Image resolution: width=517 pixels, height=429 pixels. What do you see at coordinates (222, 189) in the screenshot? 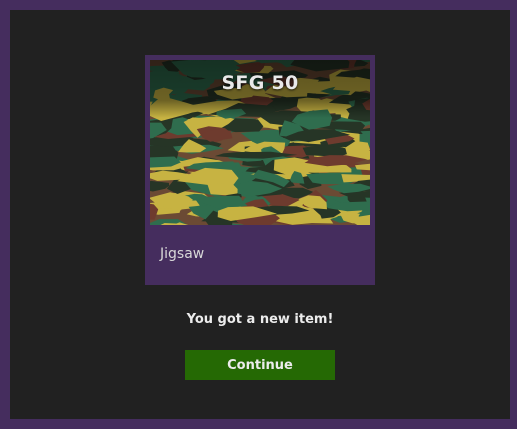
I see `camo-blob` at bounding box center [222, 189].